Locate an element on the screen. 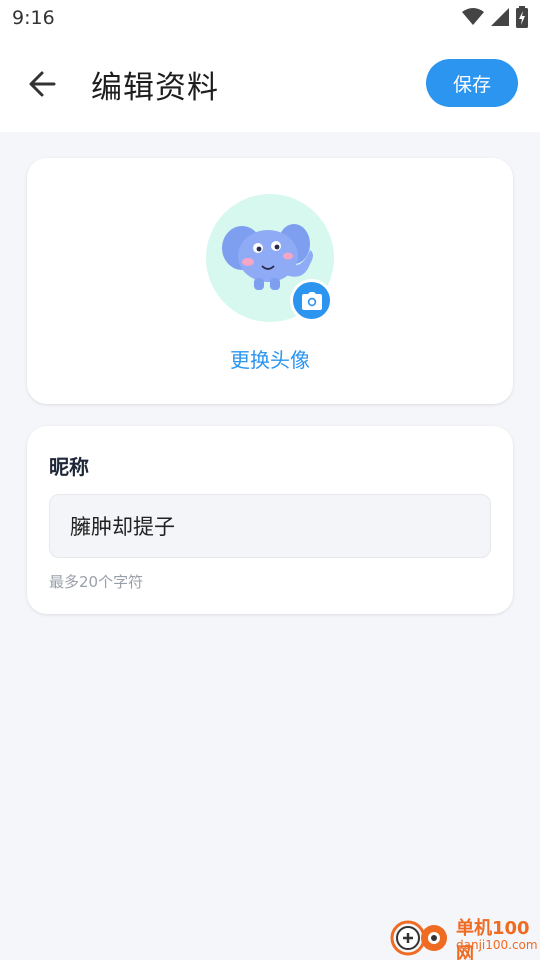 This screenshot has width=540, height=960. signal-icon is located at coordinates (500, 17).